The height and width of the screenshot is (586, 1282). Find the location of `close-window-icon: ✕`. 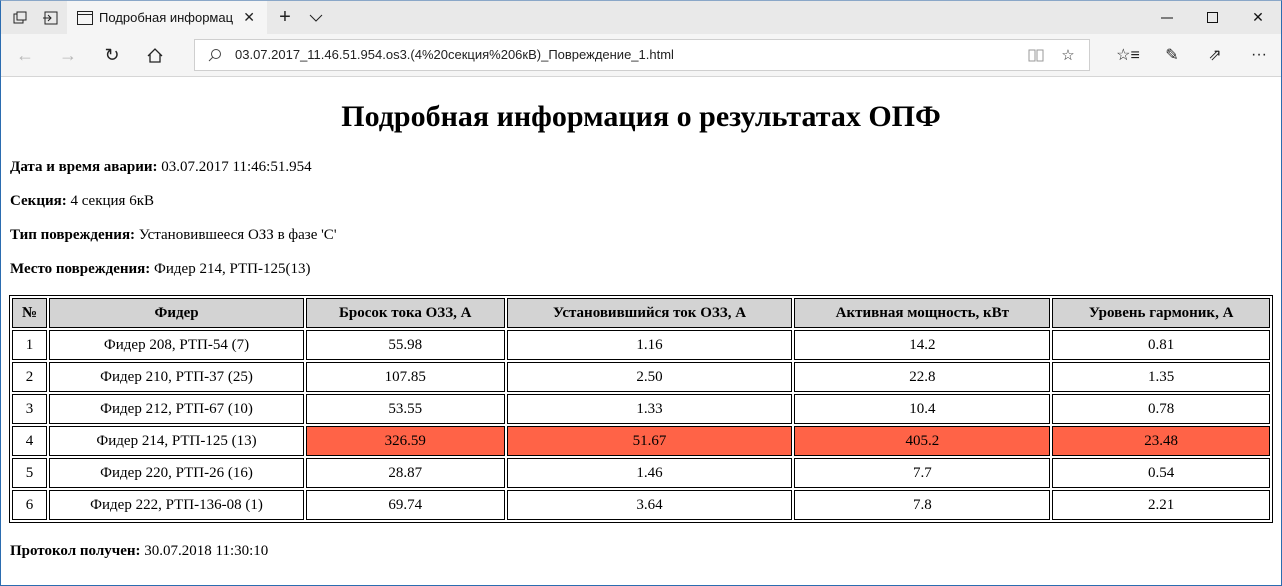

close-window-icon: ✕ is located at coordinates (1258, 17).